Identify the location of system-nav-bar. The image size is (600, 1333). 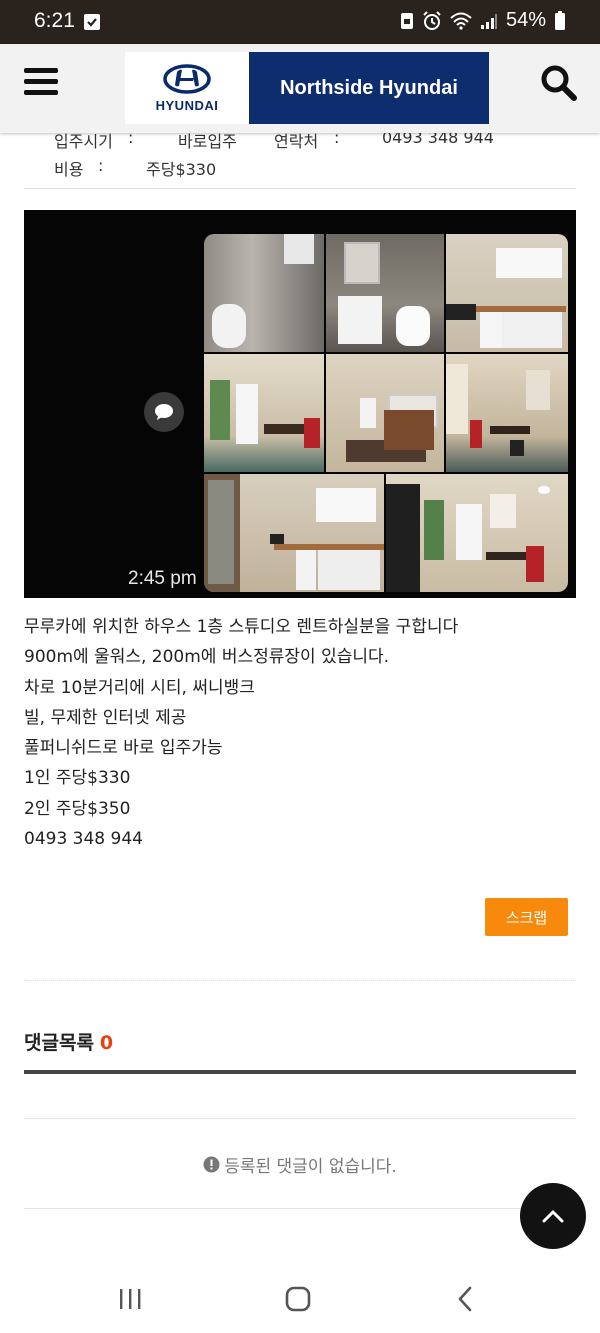
(300, 1297).